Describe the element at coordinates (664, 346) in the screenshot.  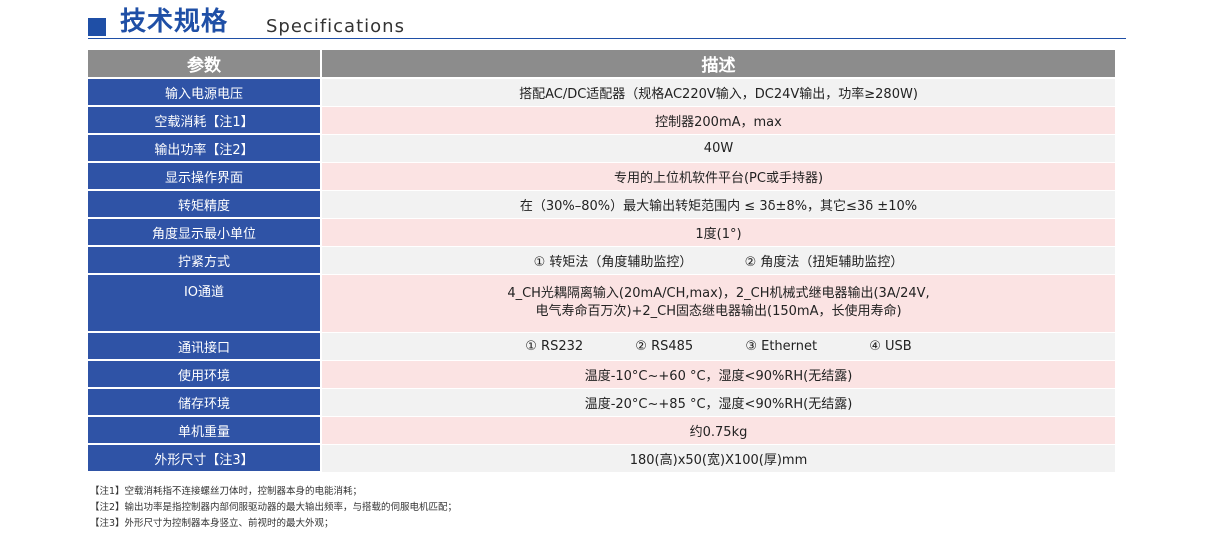
I see `interface-option: ② RS485` at that location.